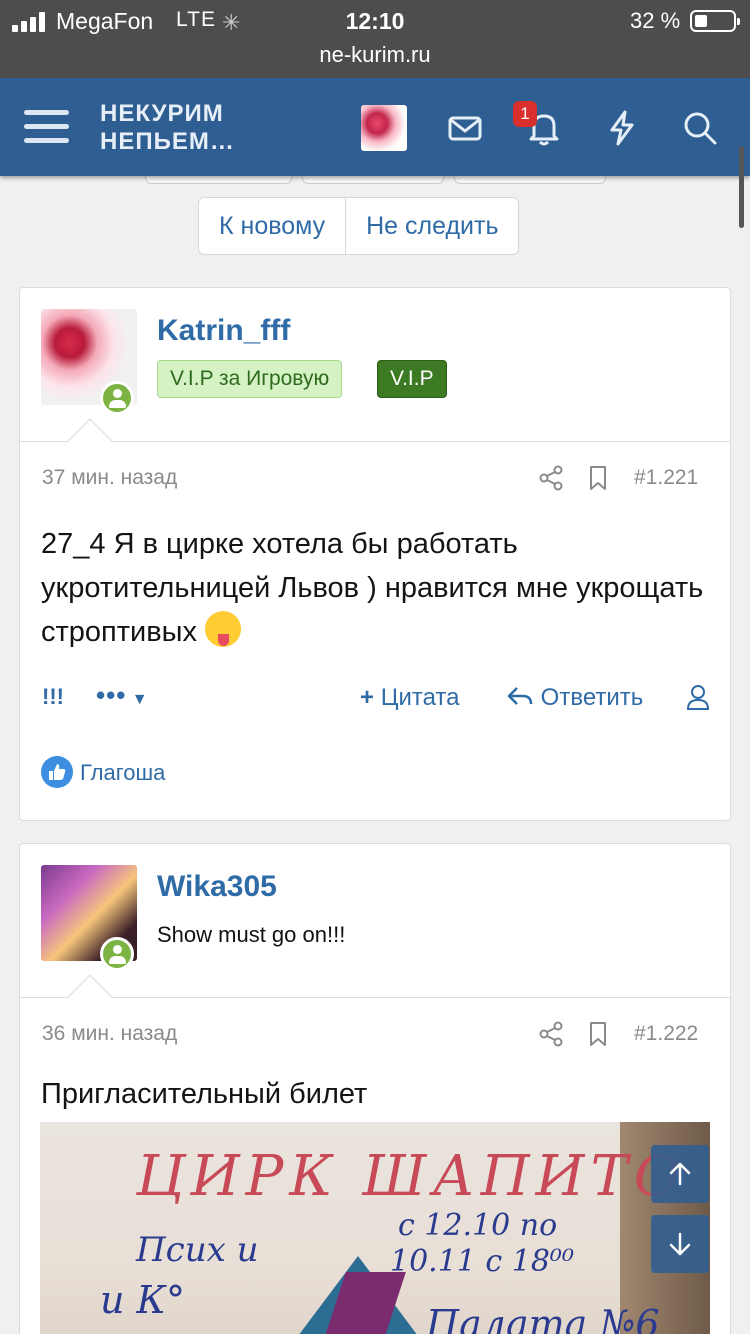 The height and width of the screenshot is (1334, 750). I want to click on photo-title-text: ЦИРК ШАПИТО, so click(411, 1176).